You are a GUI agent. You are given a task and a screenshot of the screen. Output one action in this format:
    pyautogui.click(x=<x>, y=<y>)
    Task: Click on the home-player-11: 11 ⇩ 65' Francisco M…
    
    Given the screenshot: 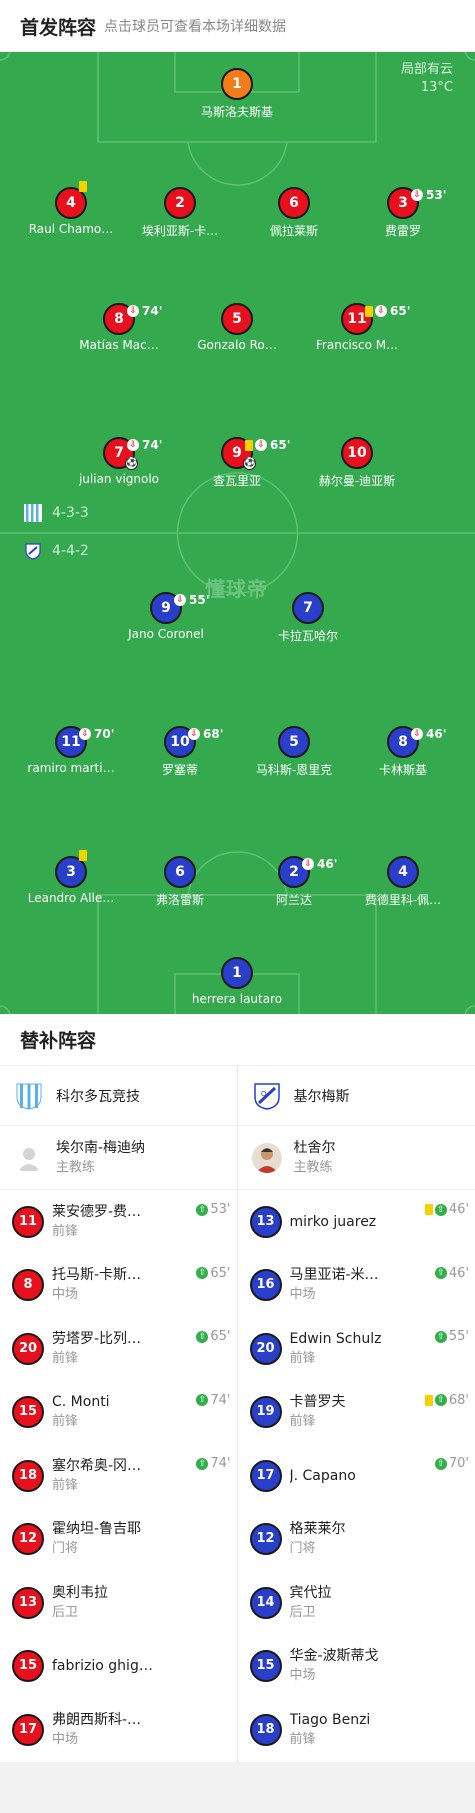 What is the action you would take?
    pyautogui.click(x=357, y=327)
    